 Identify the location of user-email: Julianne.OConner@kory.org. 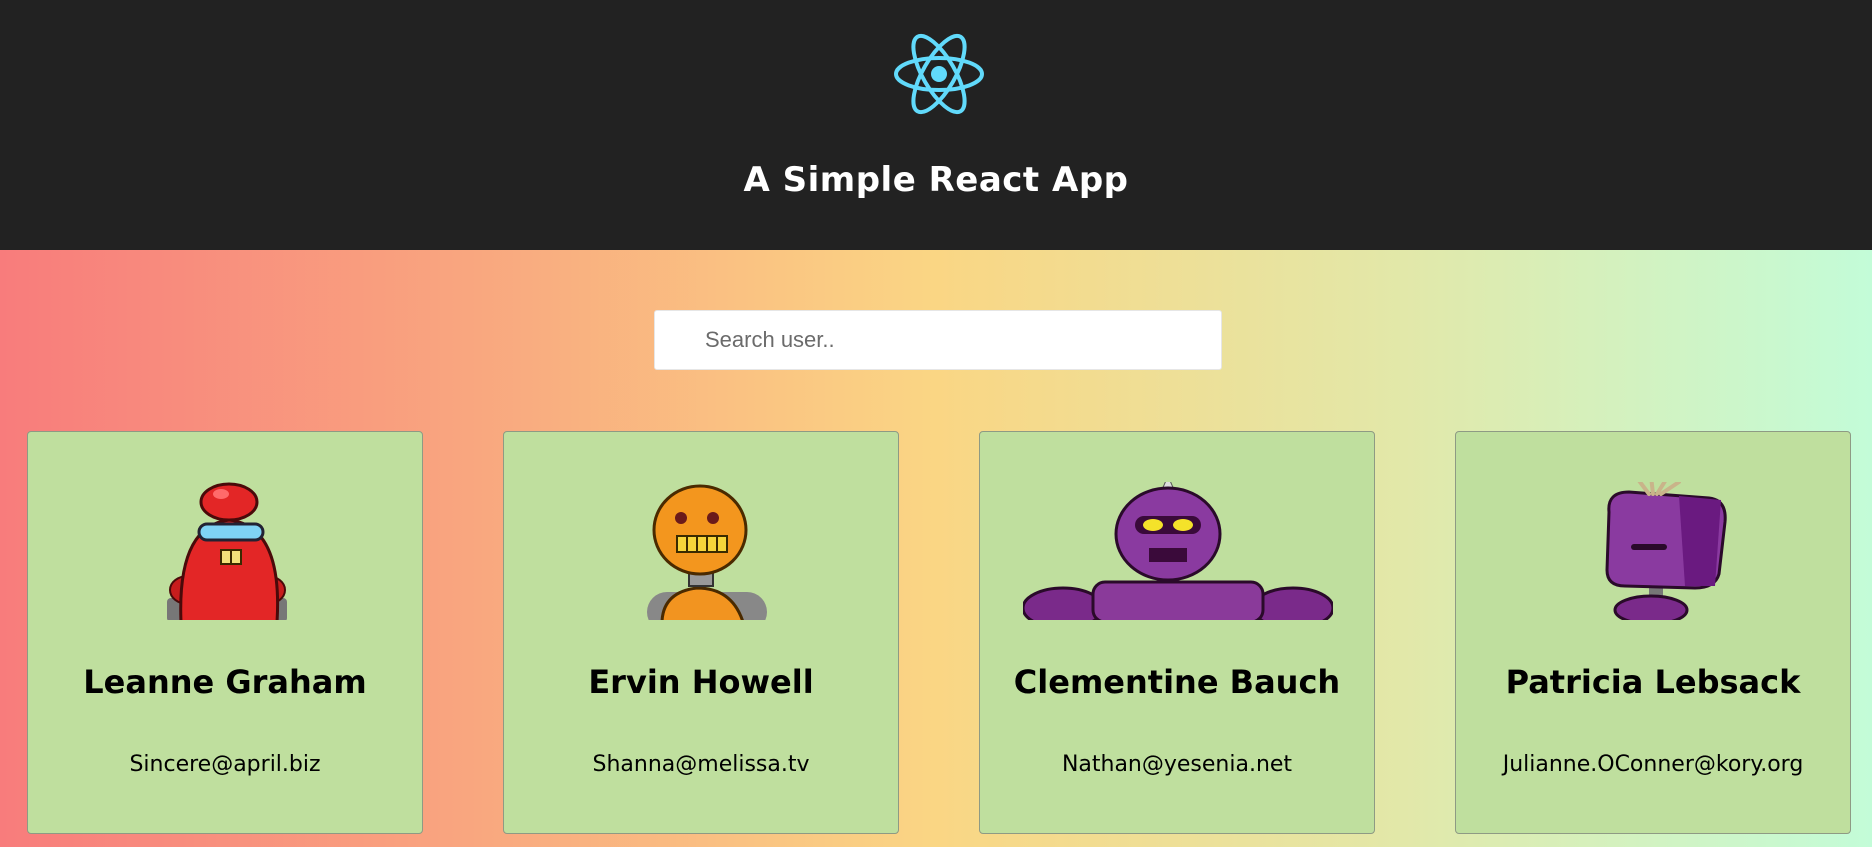
(1653, 764).